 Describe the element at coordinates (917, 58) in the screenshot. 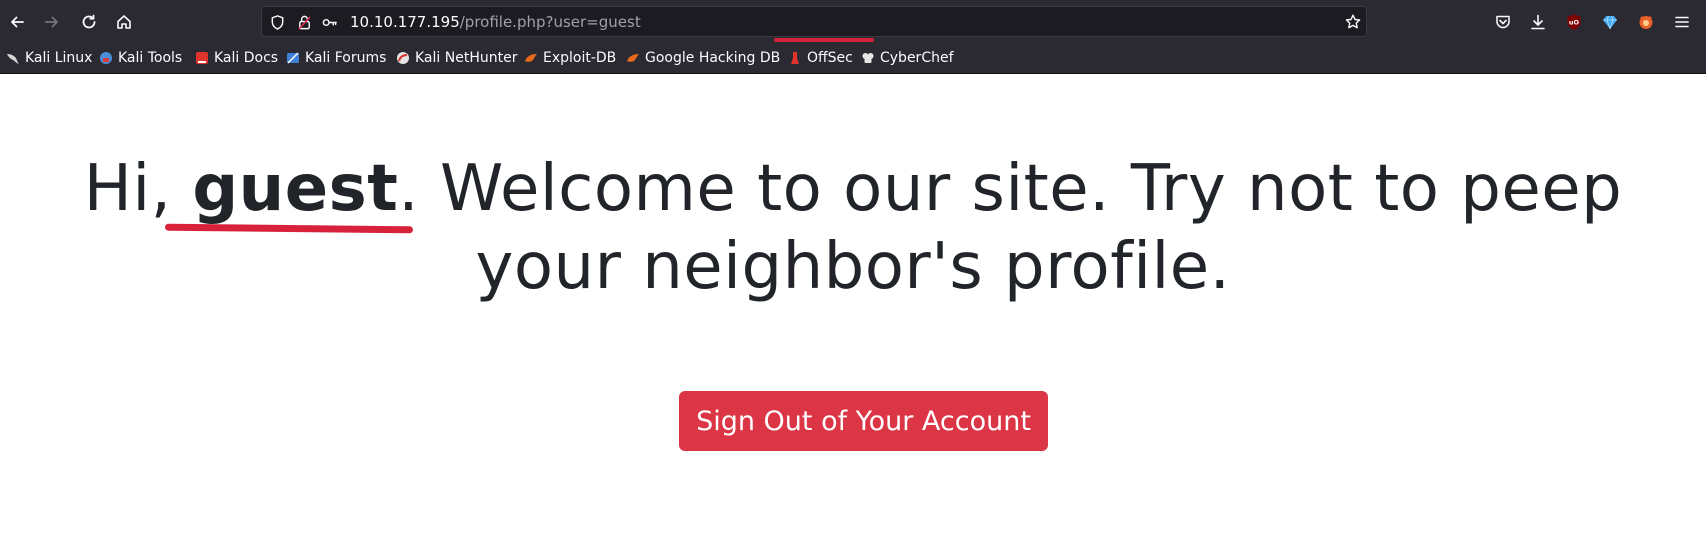

I see `bookmark-label: CyberChef` at that location.